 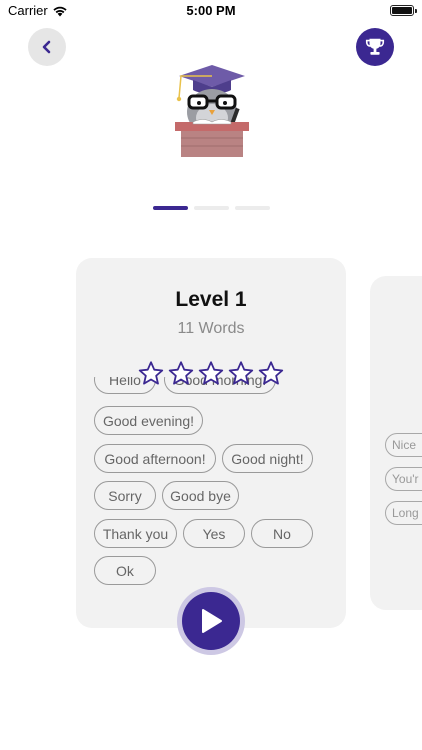 I want to click on play-button-inner, so click(x=211, y=621).